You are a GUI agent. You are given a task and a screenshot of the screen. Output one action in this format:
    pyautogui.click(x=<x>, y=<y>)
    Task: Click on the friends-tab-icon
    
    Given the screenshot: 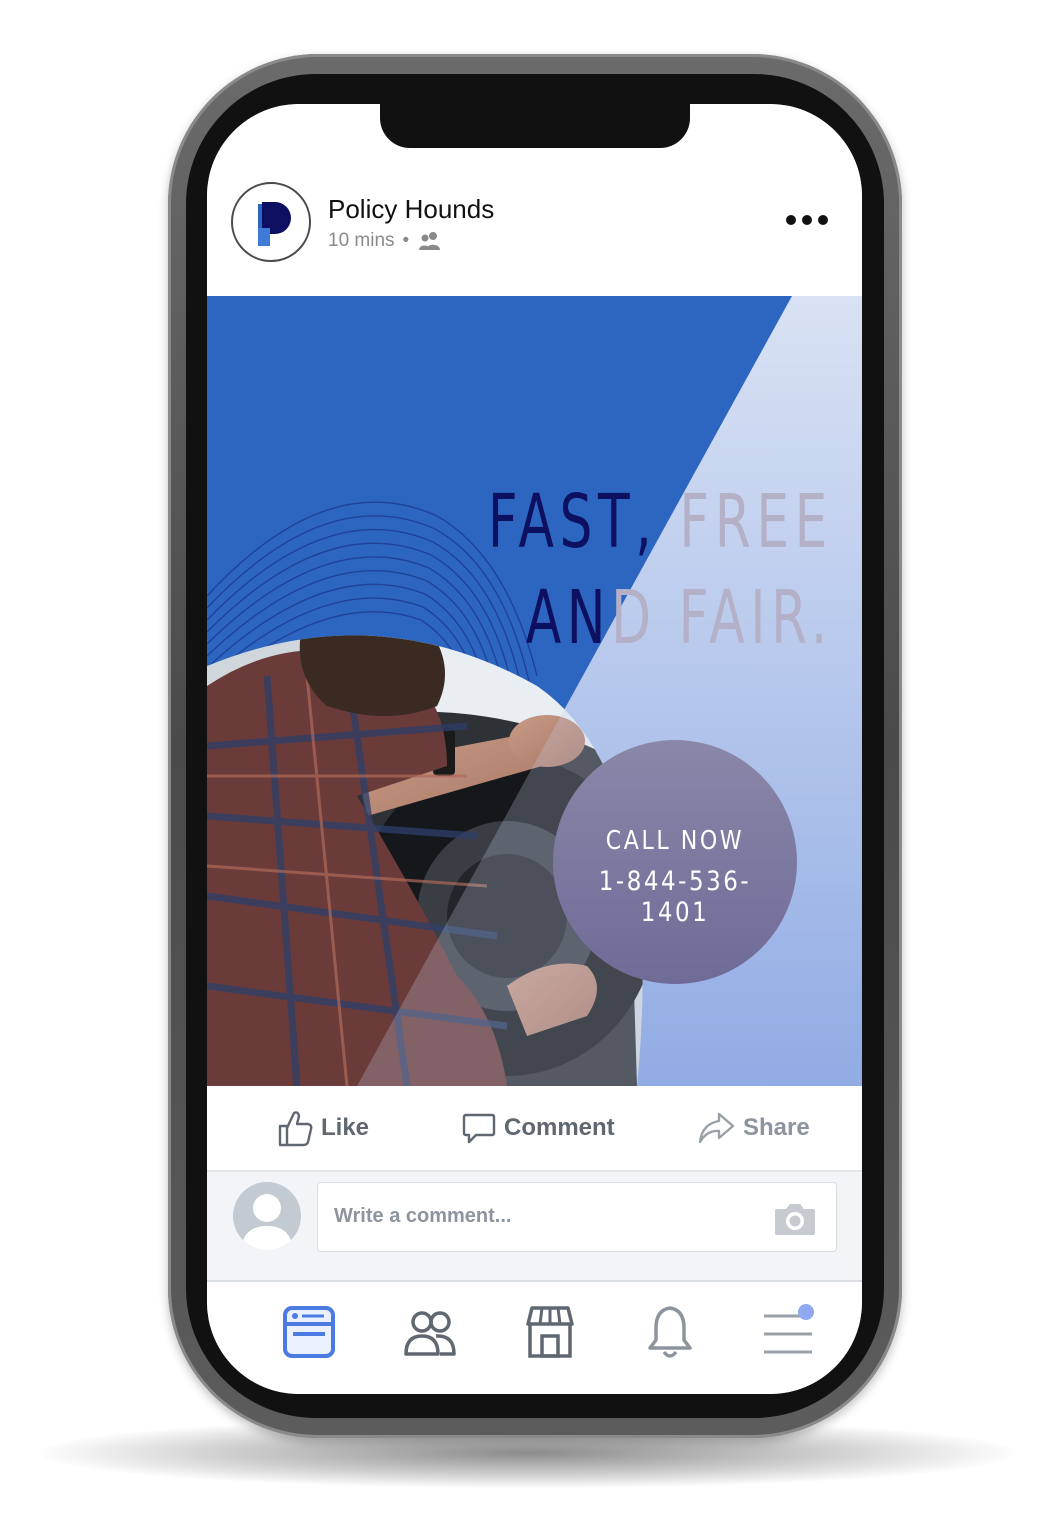 What is the action you would take?
    pyautogui.click(x=430, y=1332)
    